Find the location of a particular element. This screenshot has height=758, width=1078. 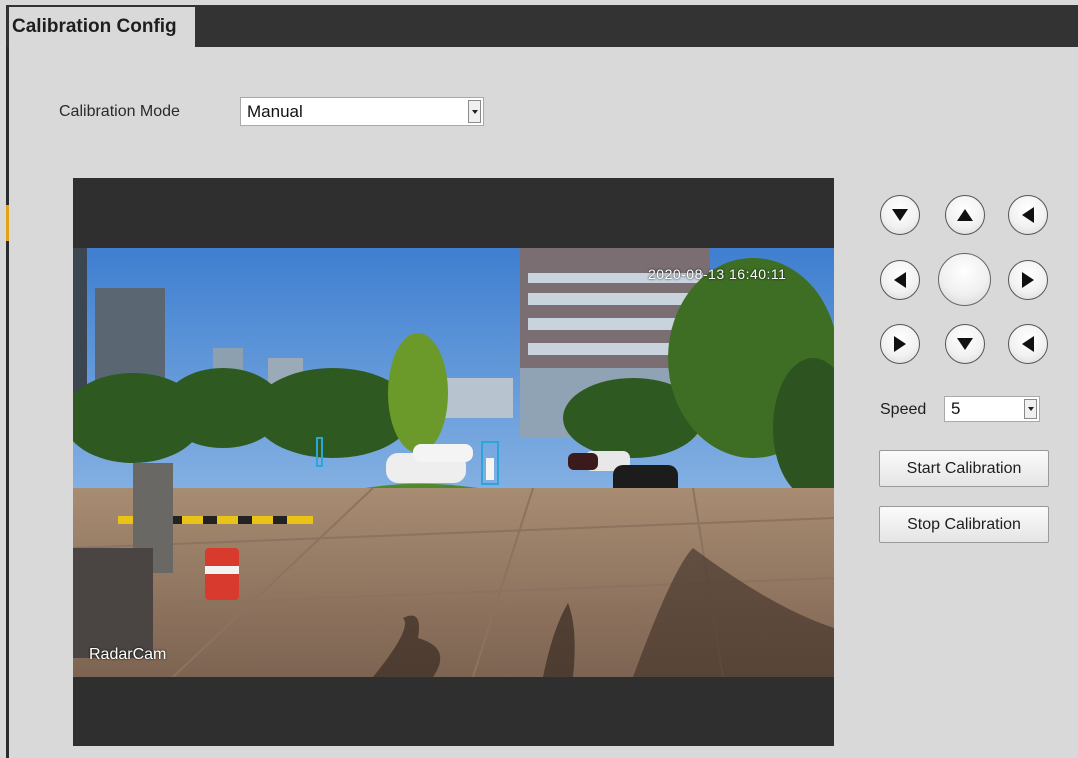

ptz-down-button is located at coordinates (965, 344).